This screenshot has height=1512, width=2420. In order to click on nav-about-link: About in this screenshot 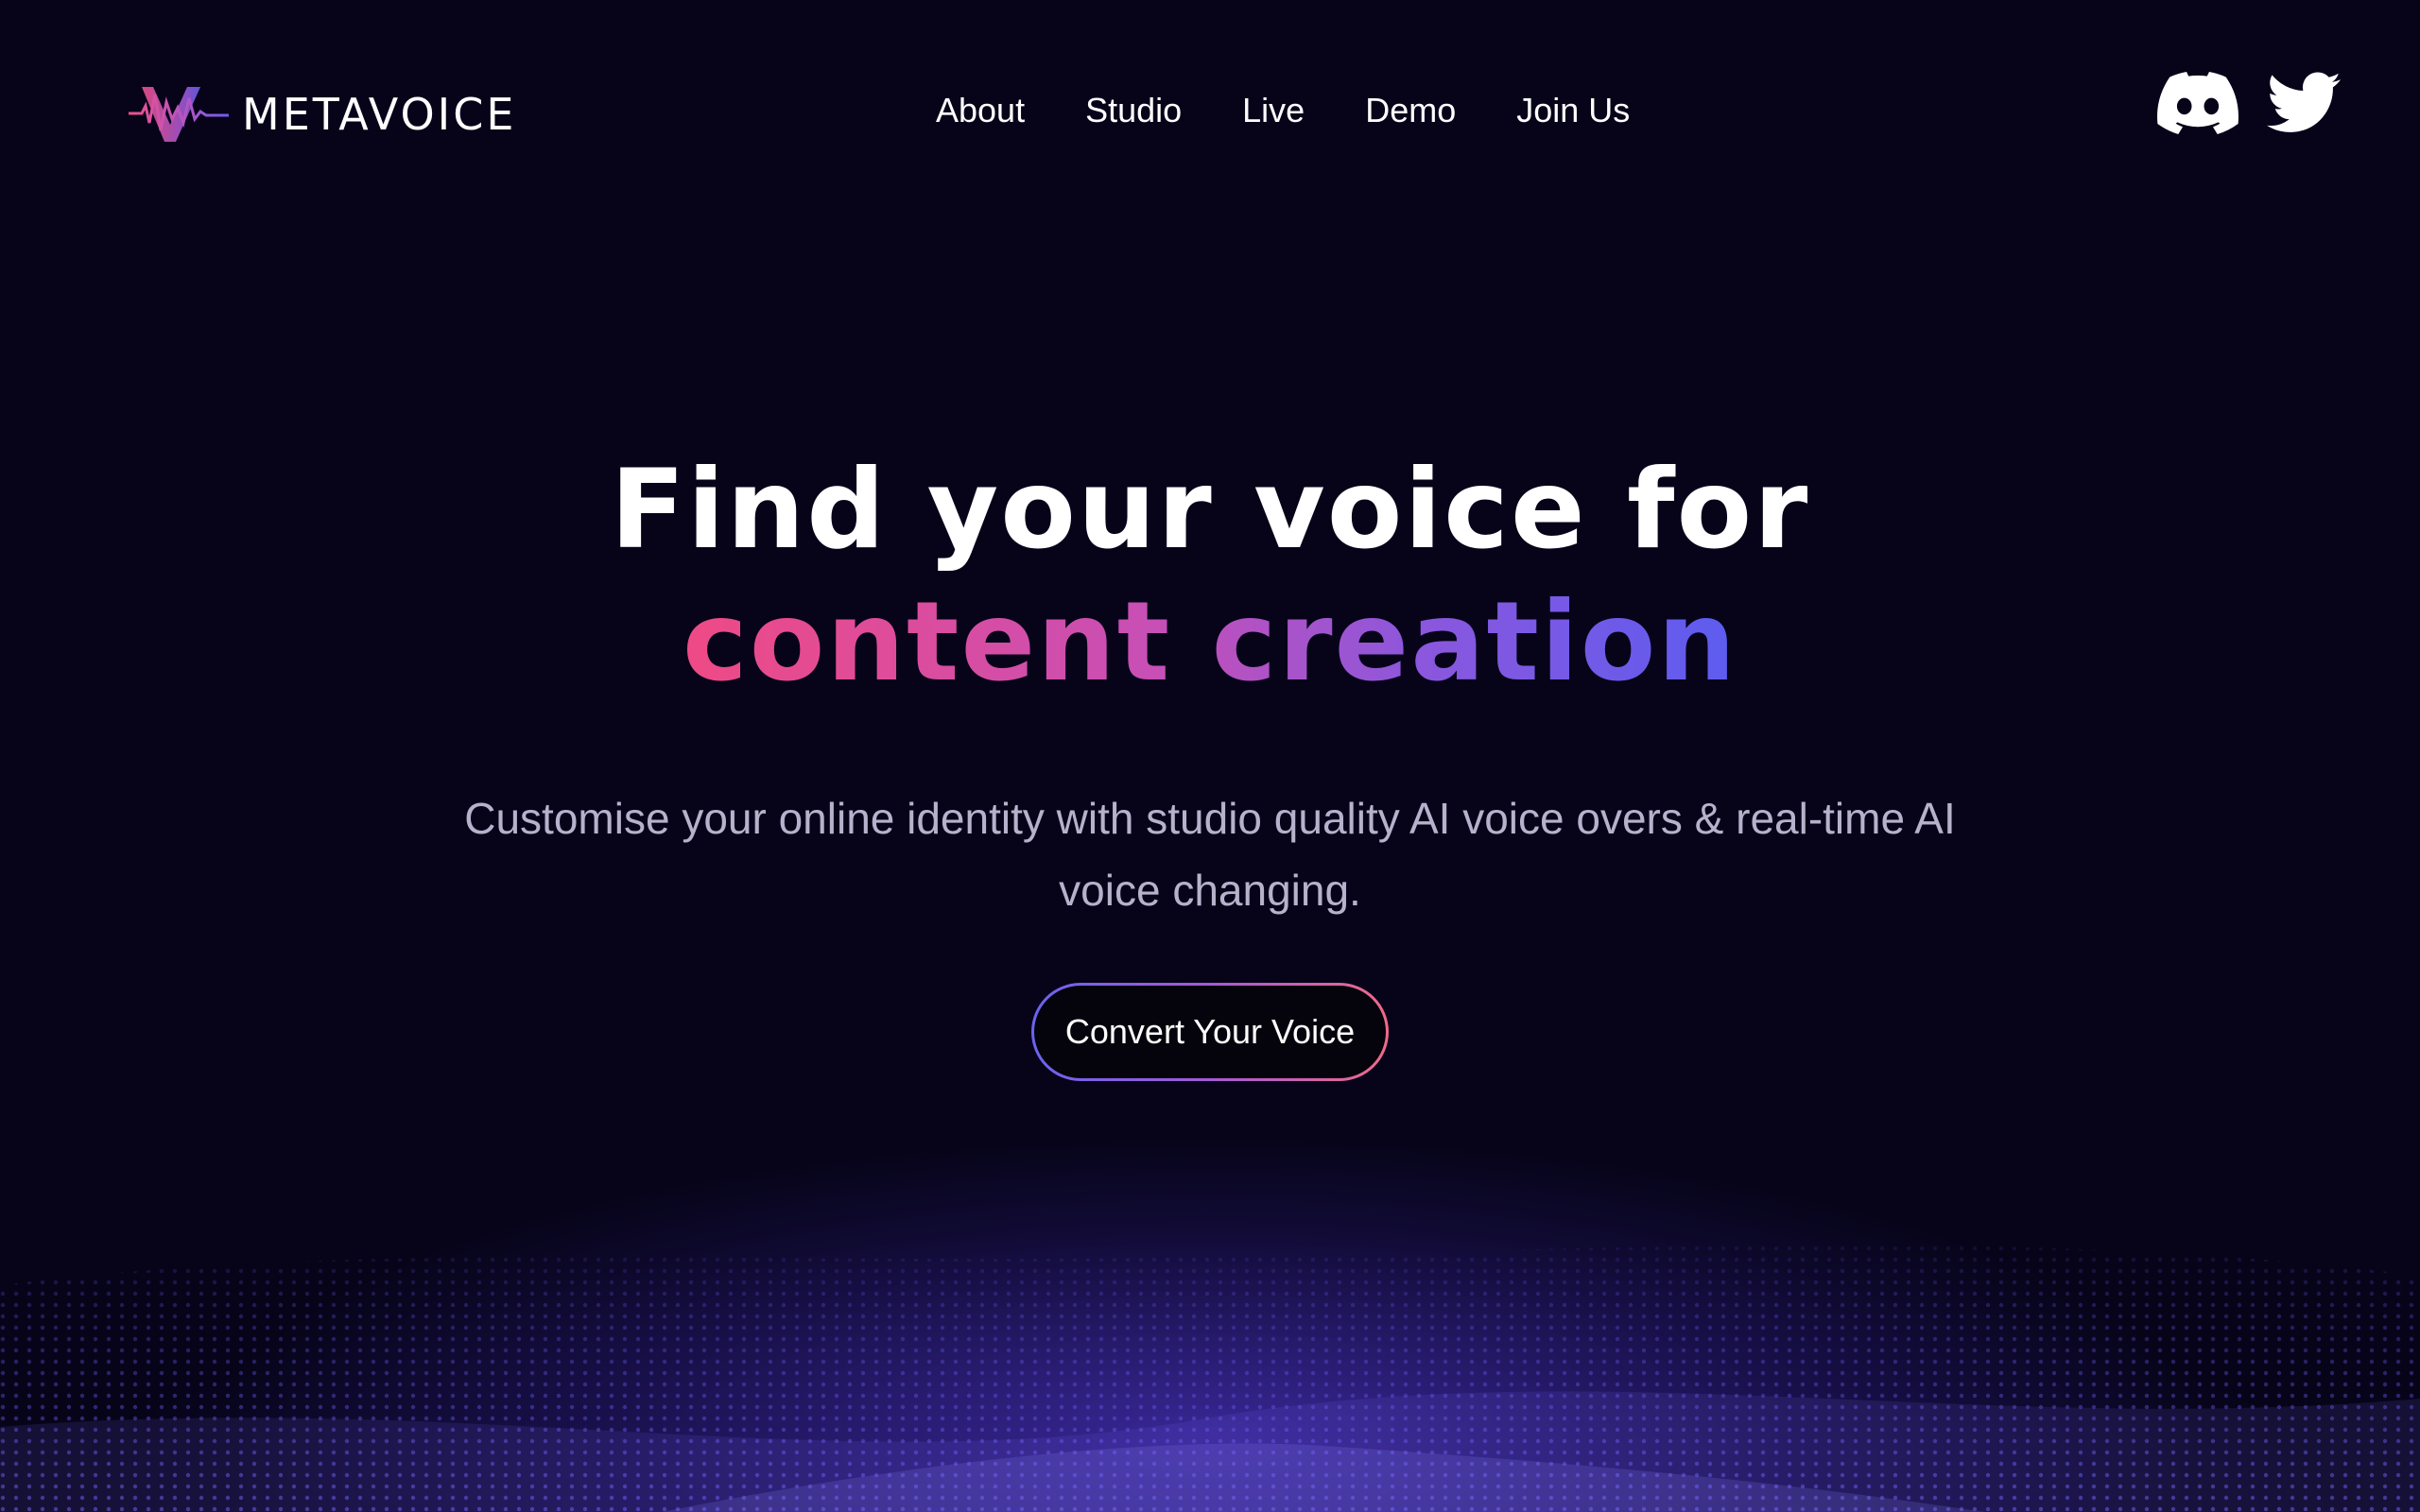, I will do `click(980, 110)`.